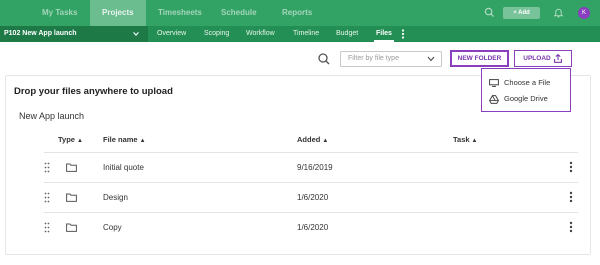 This screenshot has width=600, height=265. Describe the element at coordinates (171, 34) in the screenshot. I see `tab-overview: Overview` at that location.